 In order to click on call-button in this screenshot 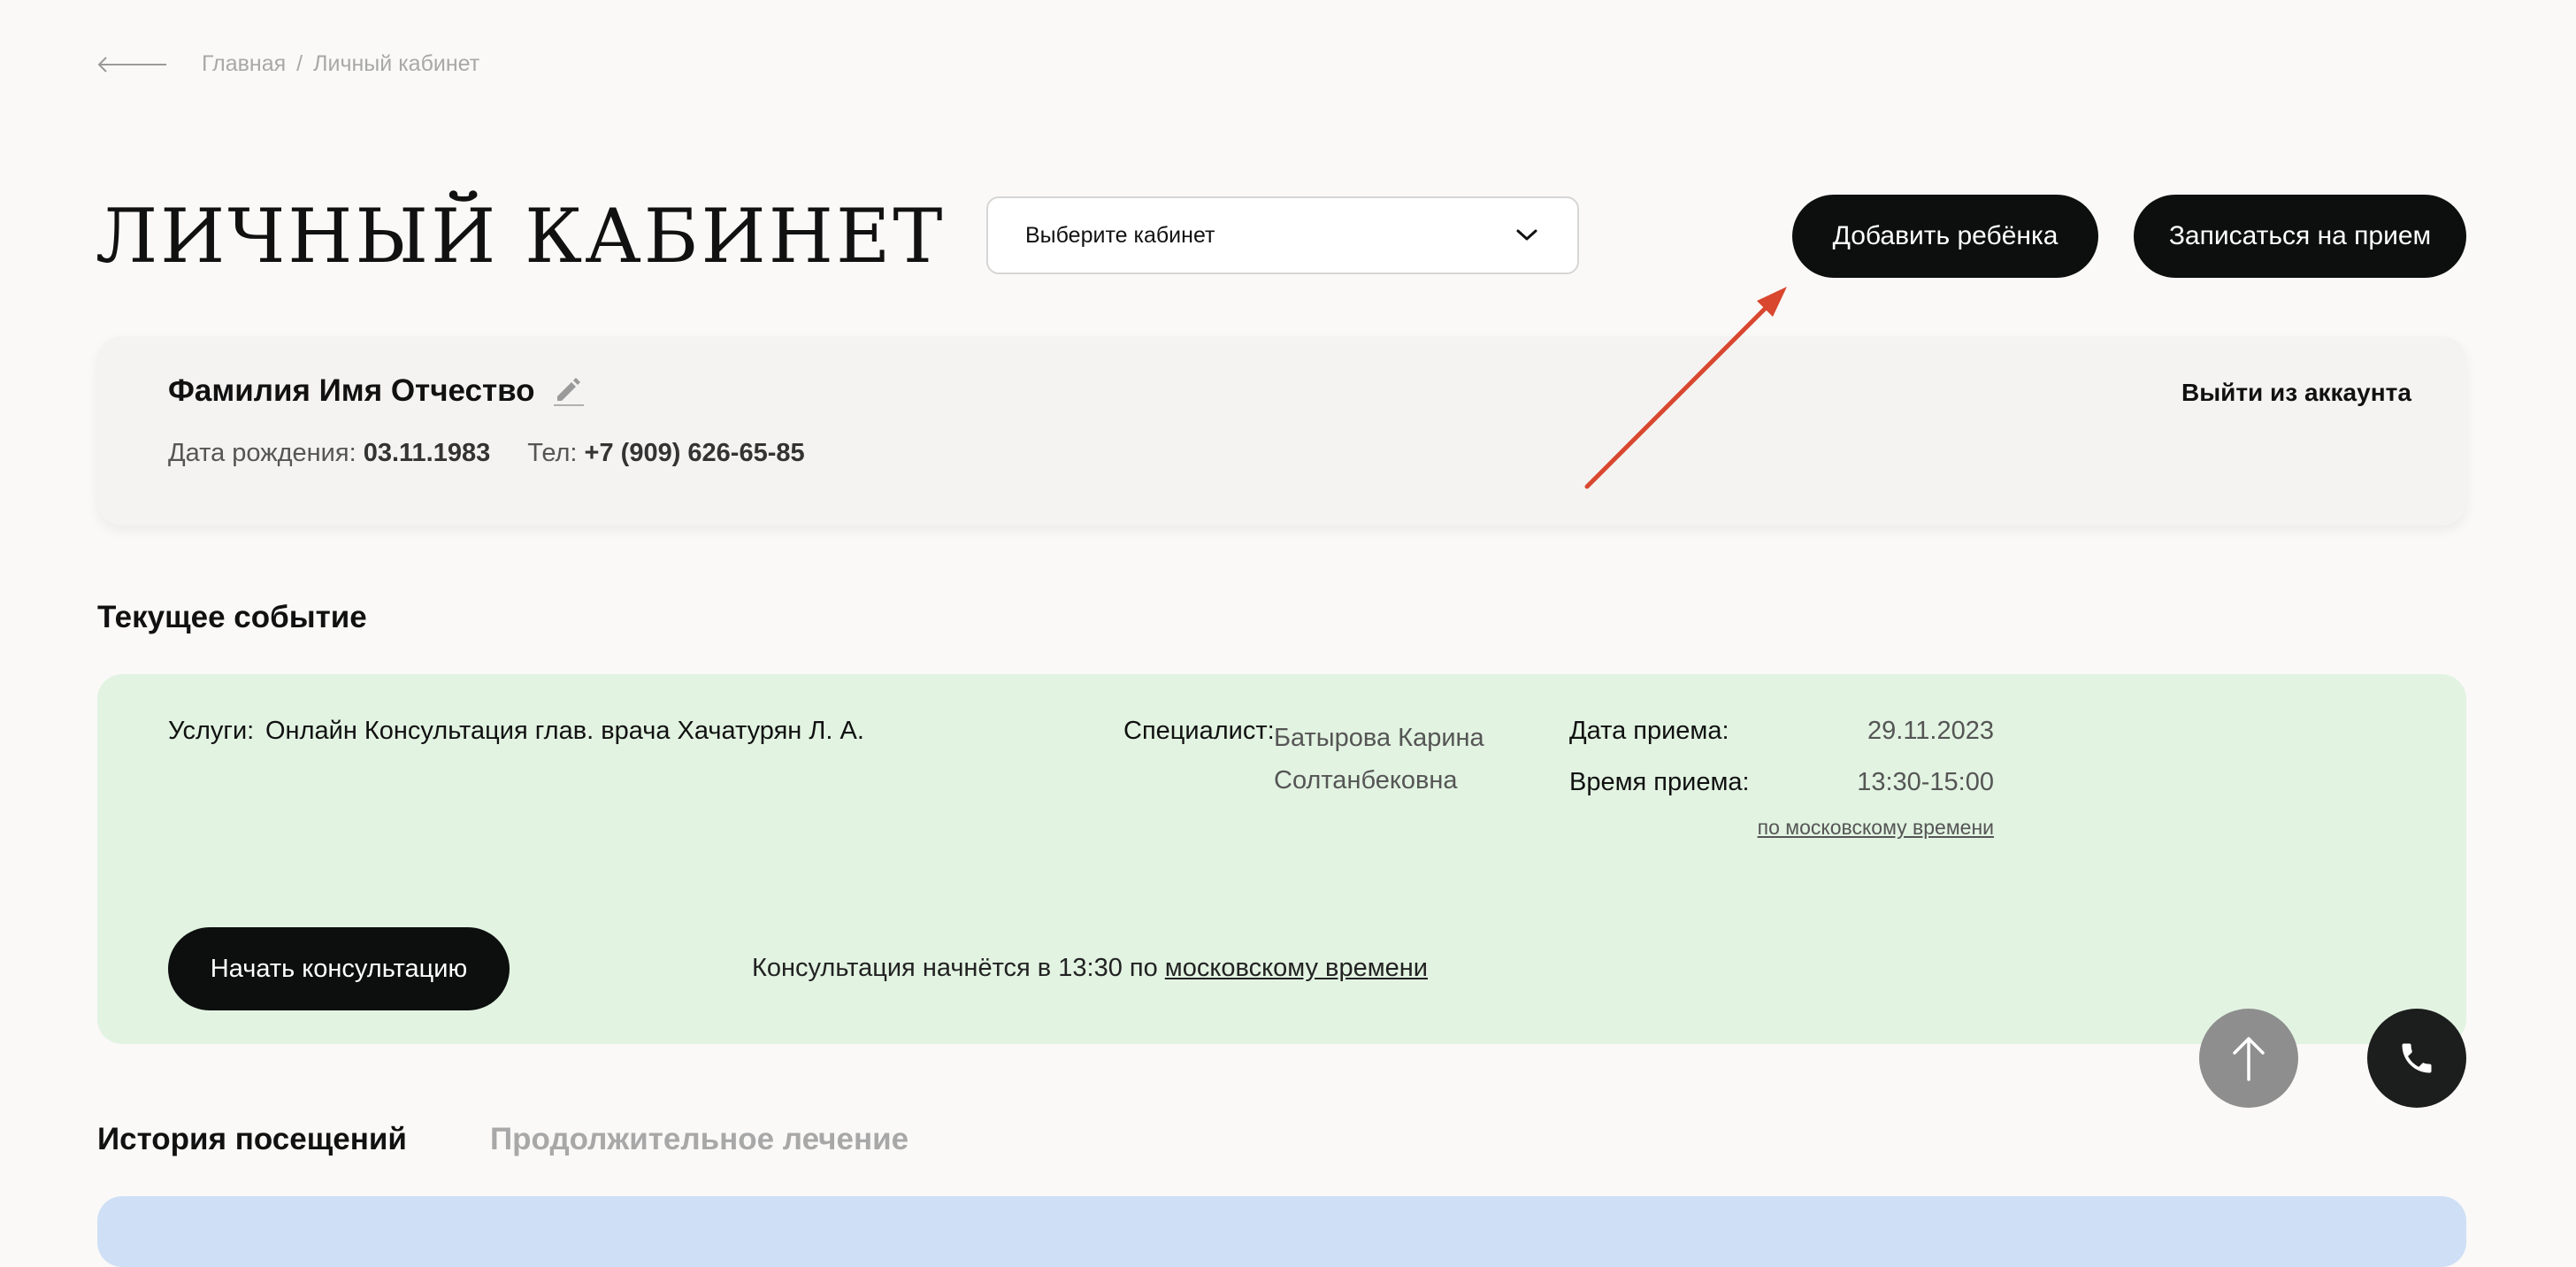, I will do `click(2416, 1058)`.